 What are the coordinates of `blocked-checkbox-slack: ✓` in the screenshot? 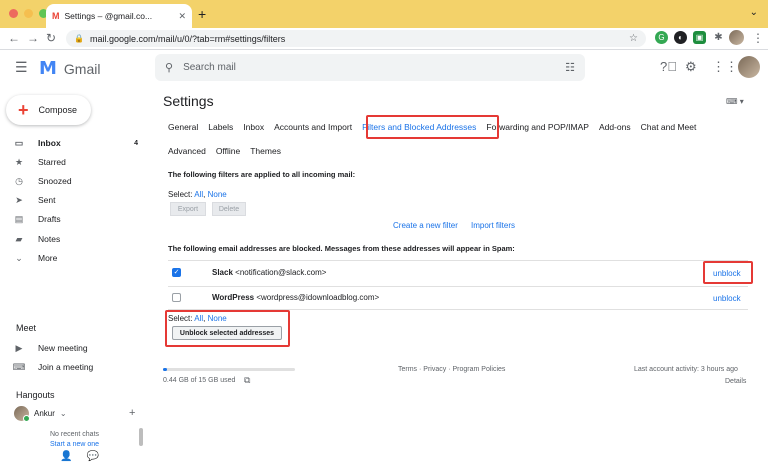 It's located at (176, 272).